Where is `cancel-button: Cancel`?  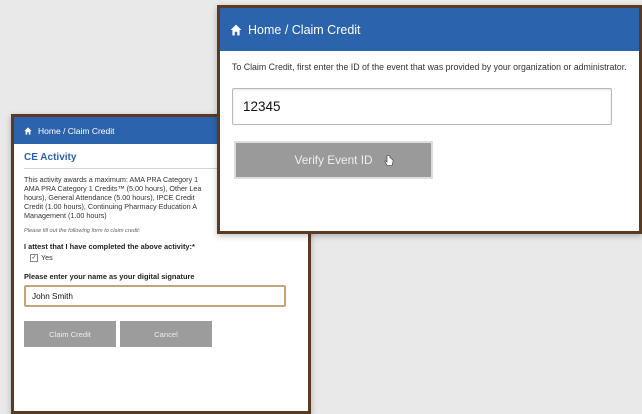
cancel-button: Cancel is located at coordinates (166, 334).